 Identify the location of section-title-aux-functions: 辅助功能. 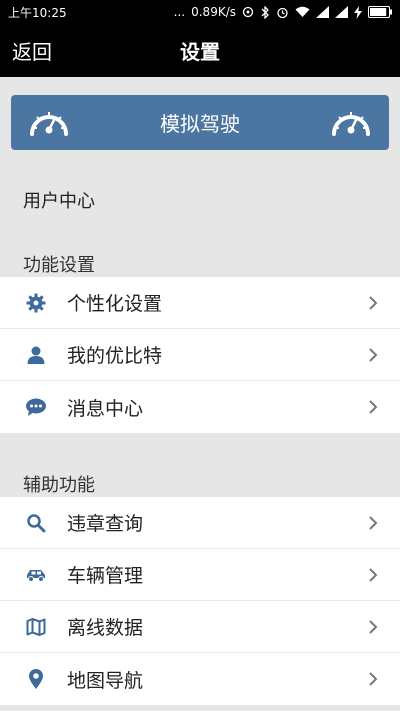
(59, 485).